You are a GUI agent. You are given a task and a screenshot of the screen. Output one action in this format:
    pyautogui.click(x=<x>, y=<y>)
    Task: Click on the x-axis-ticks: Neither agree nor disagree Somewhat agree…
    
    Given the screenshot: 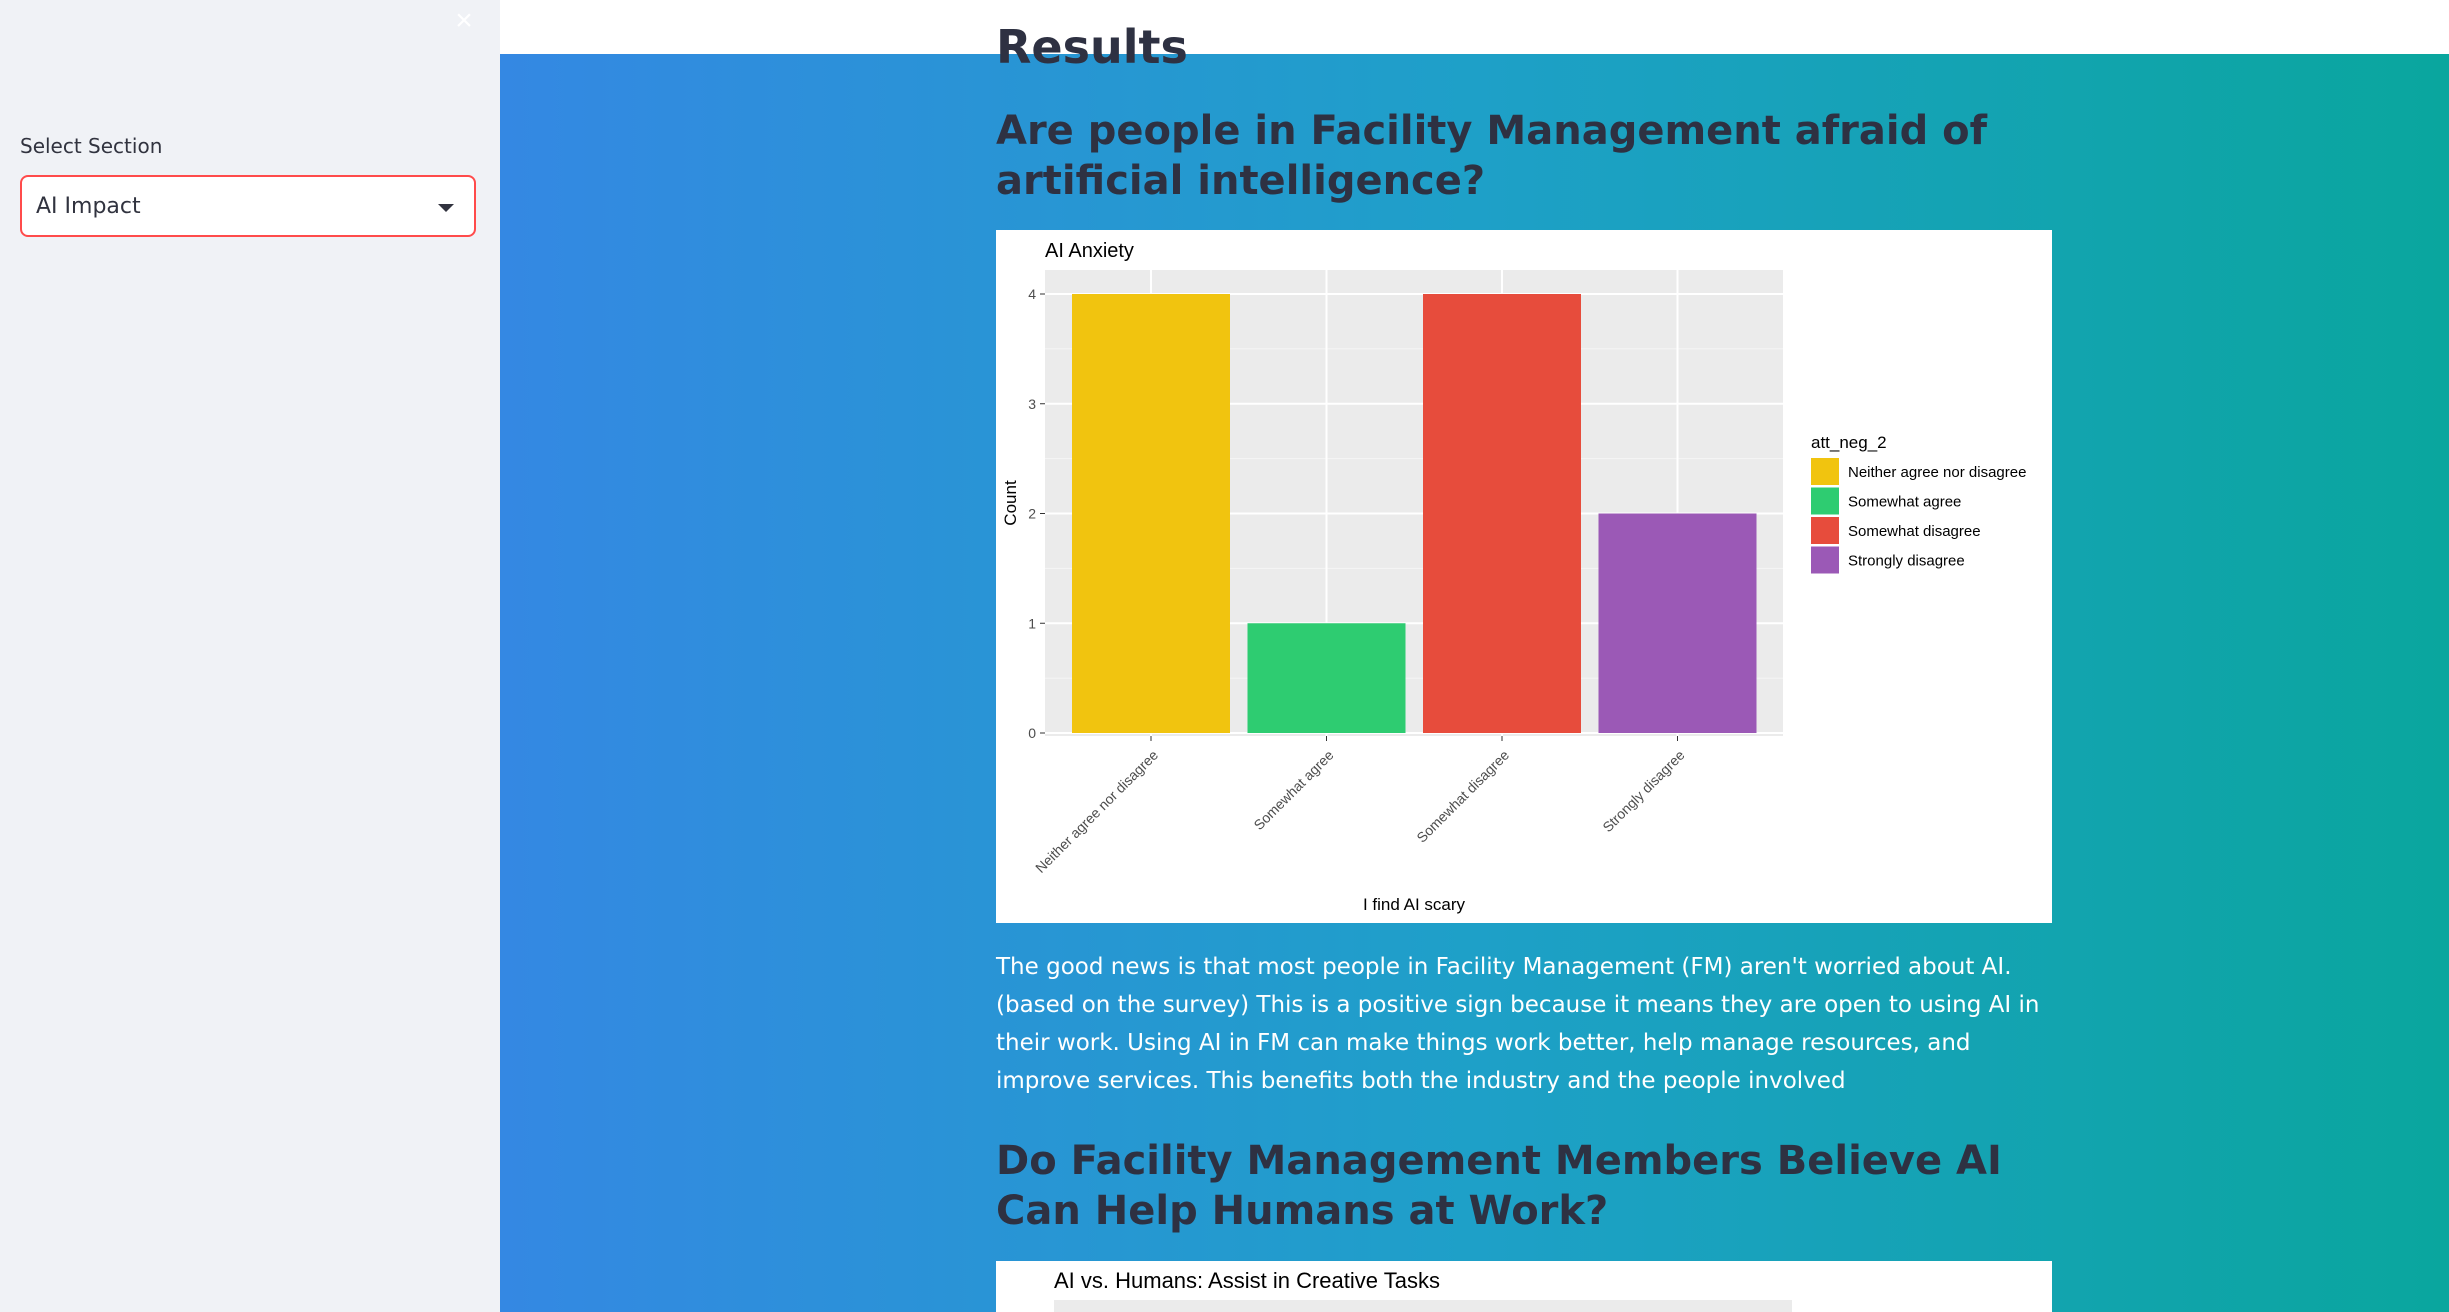 What is the action you would take?
    pyautogui.click(x=1360, y=806)
    